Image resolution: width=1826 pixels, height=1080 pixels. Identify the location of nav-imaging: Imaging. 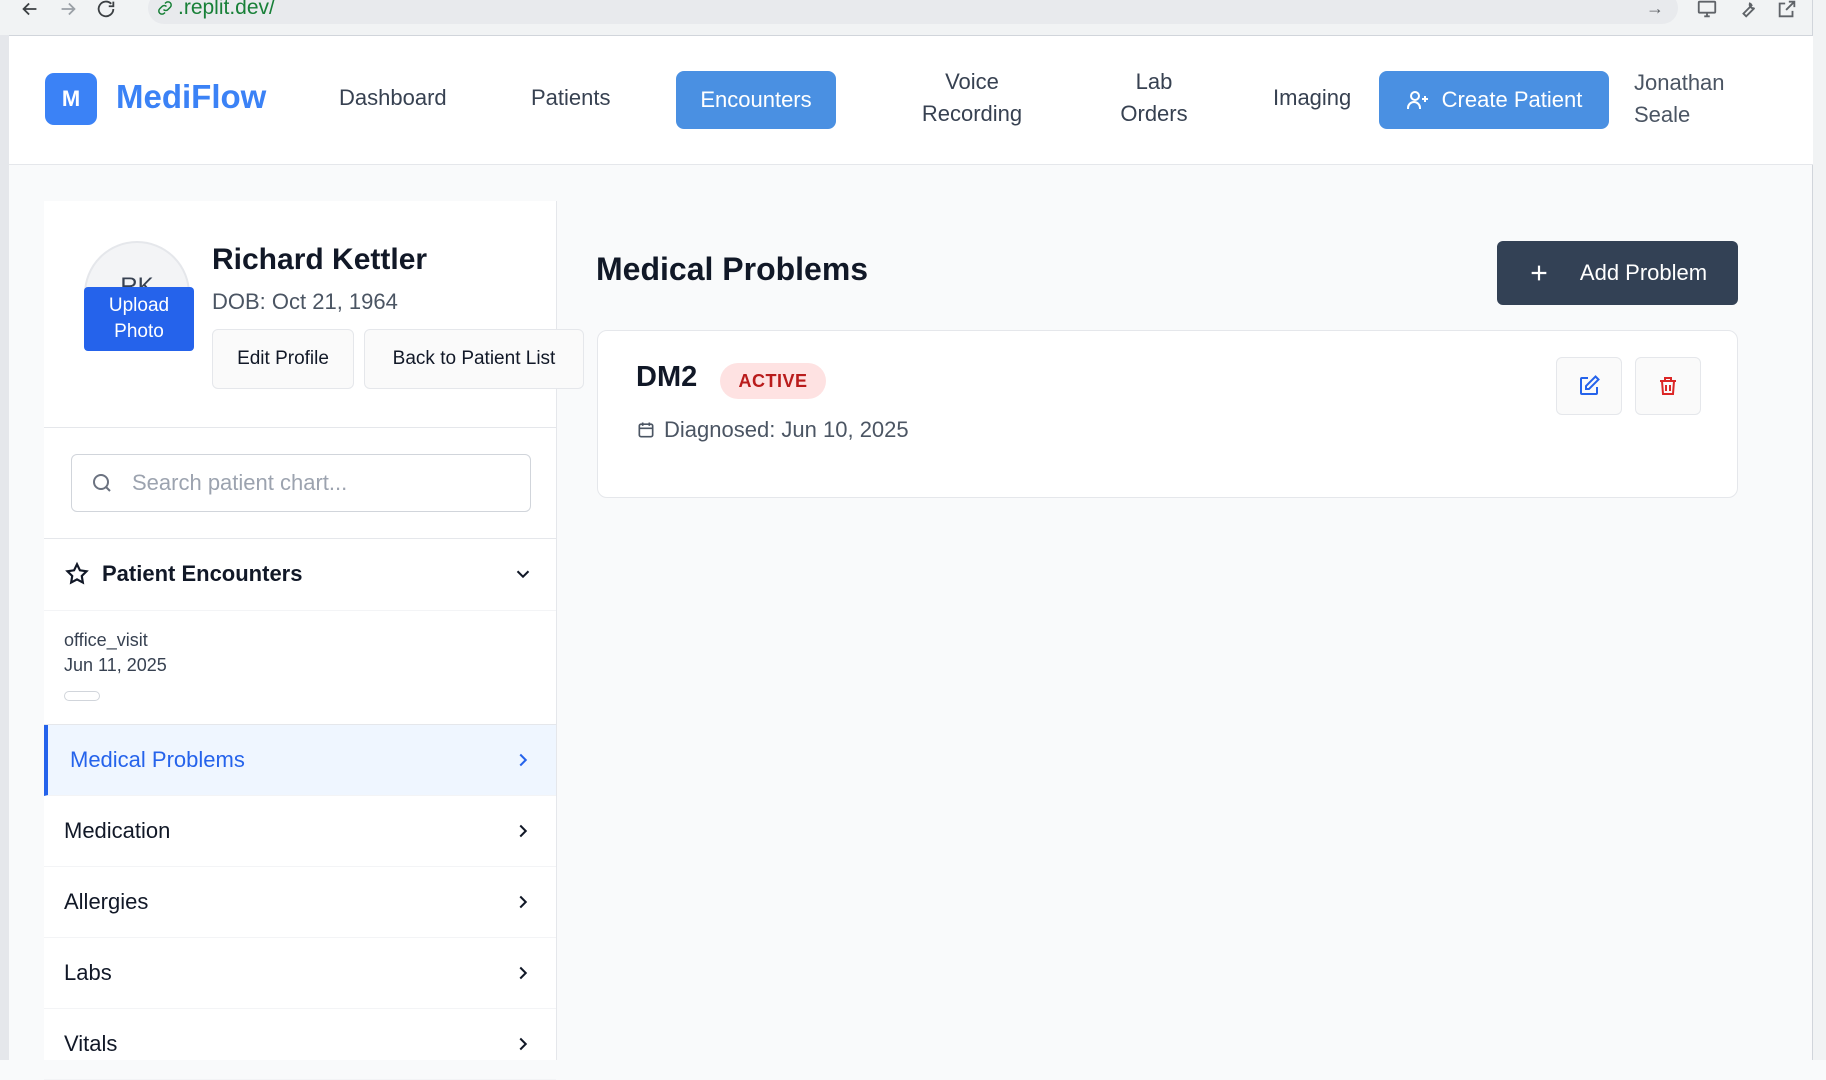
(1312, 98).